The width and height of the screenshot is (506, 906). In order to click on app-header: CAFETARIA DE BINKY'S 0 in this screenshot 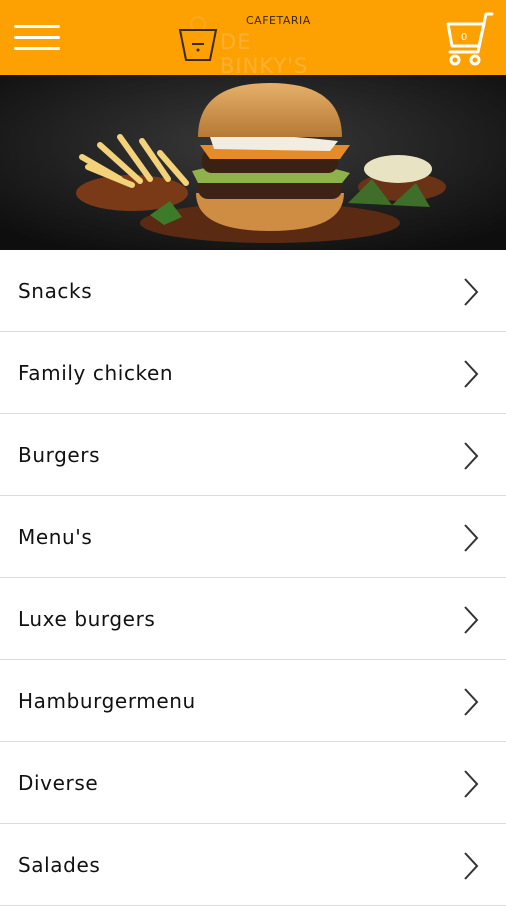, I will do `click(253, 39)`.